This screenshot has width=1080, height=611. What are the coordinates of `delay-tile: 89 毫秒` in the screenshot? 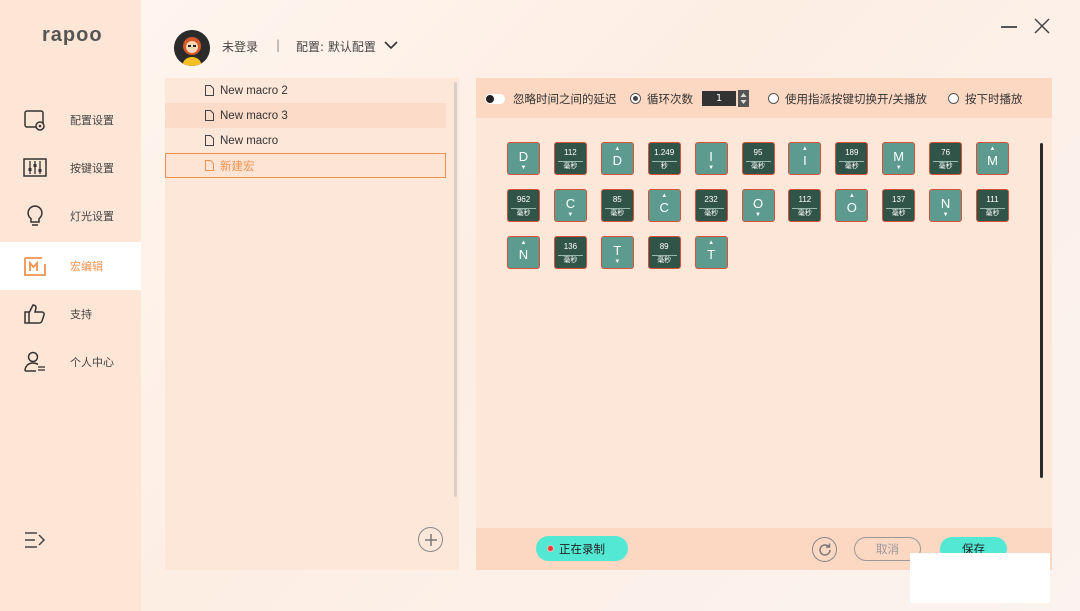 It's located at (664, 252).